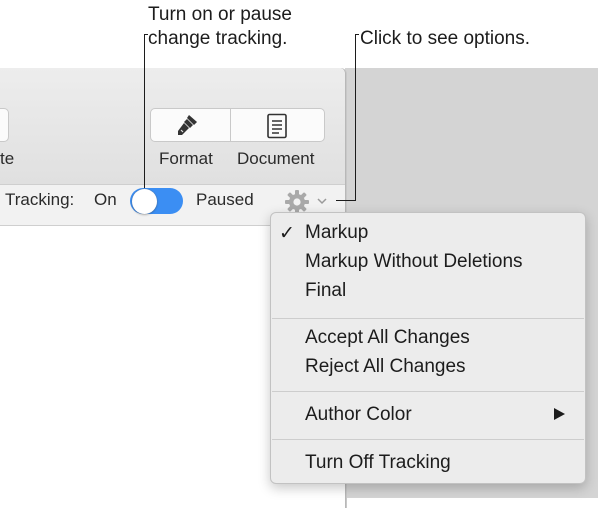  I want to click on tracking-paused-label: Paused, so click(225, 199).